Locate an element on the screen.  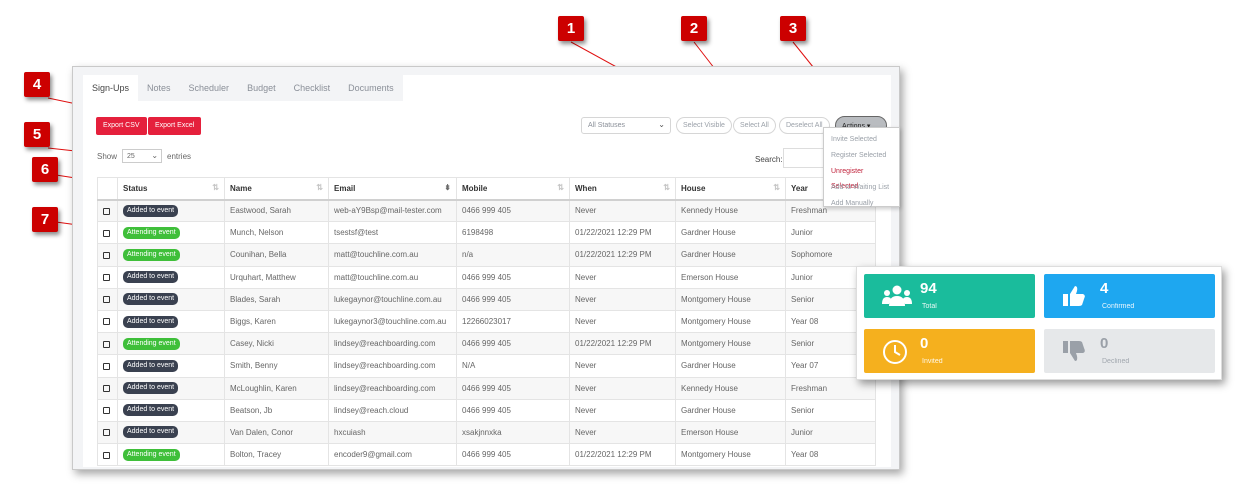
export-excel-button: Export Excel is located at coordinates (175, 126).